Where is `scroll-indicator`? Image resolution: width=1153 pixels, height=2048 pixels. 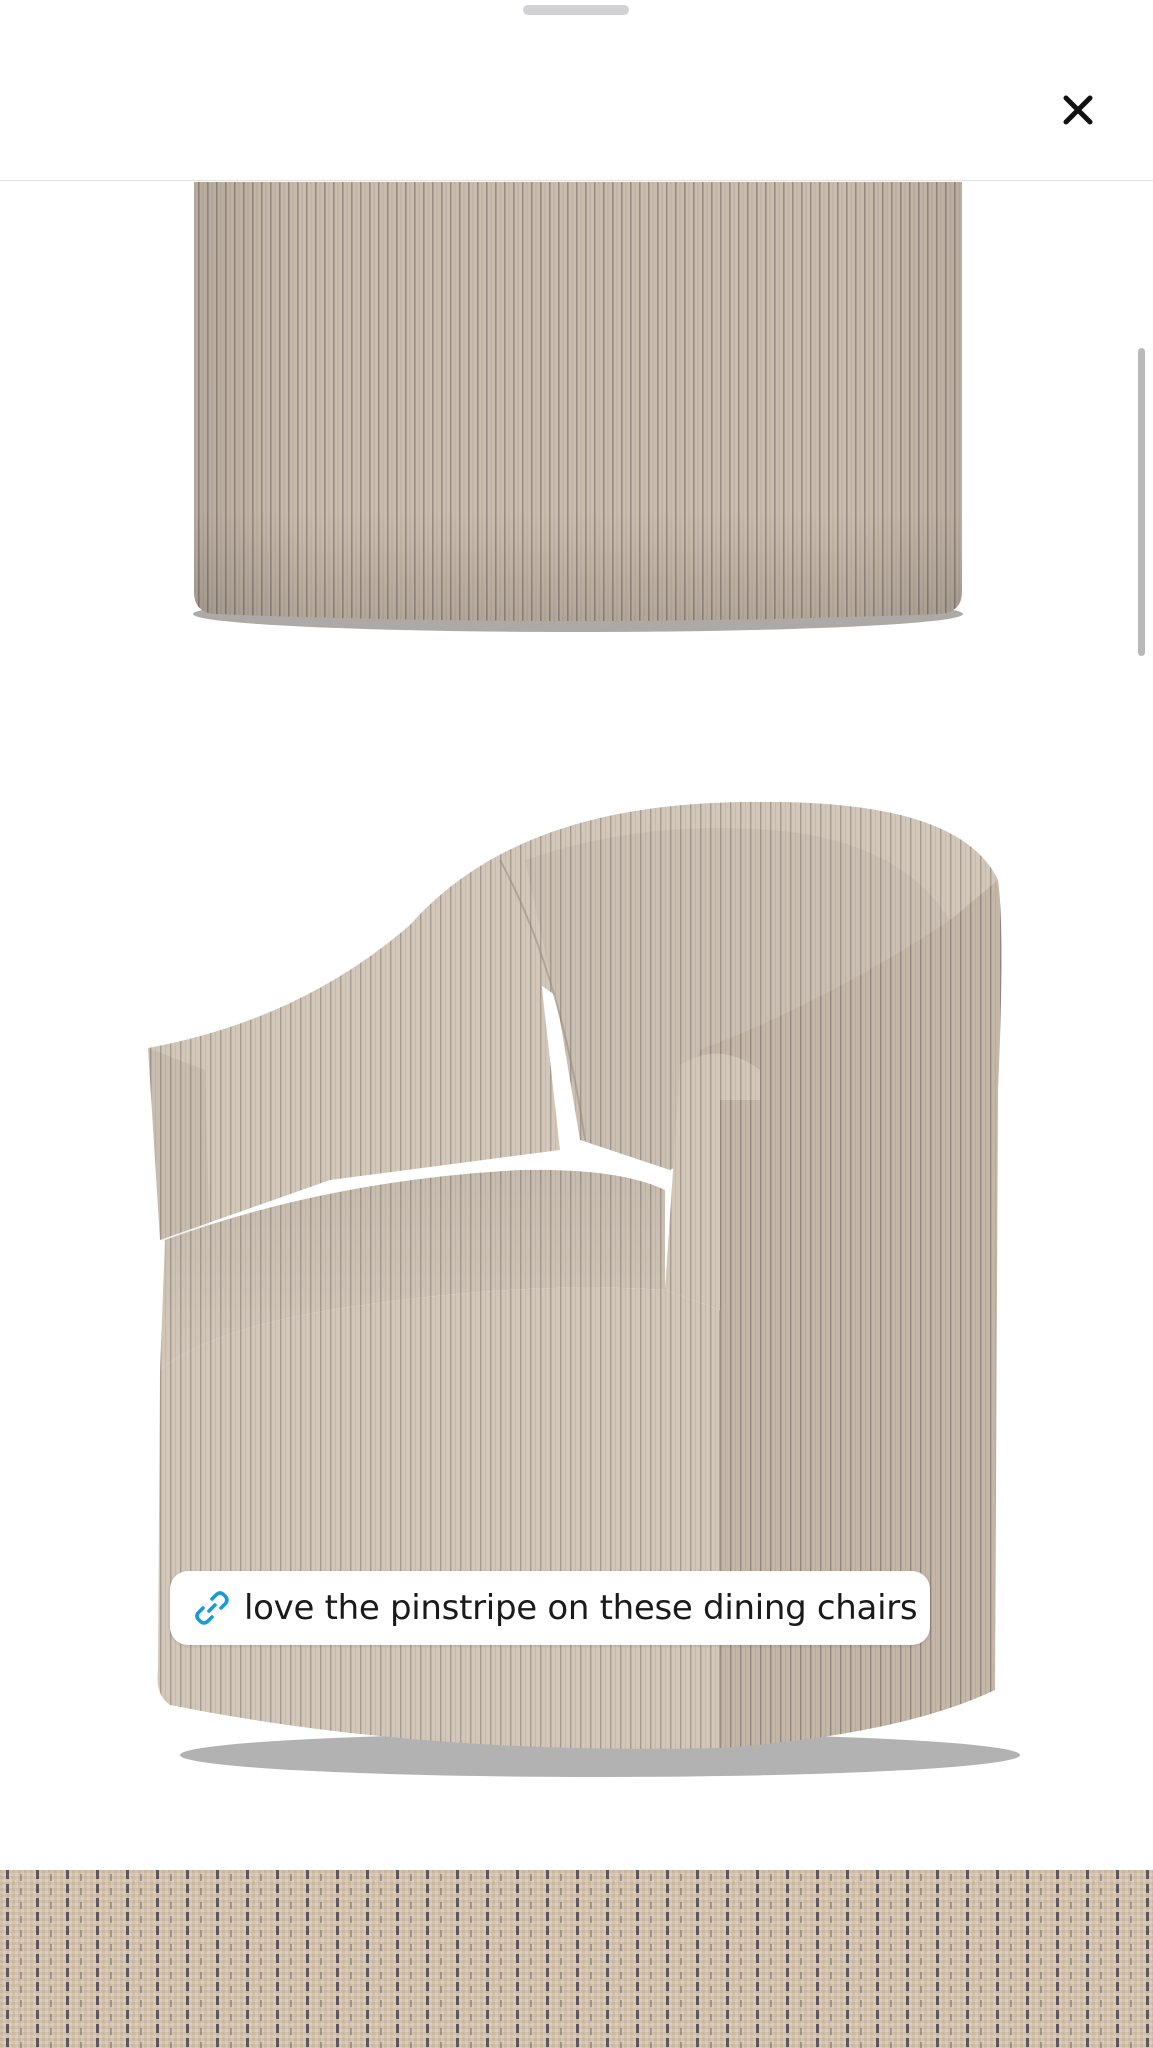 scroll-indicator is located at coordinates (1141, 502).